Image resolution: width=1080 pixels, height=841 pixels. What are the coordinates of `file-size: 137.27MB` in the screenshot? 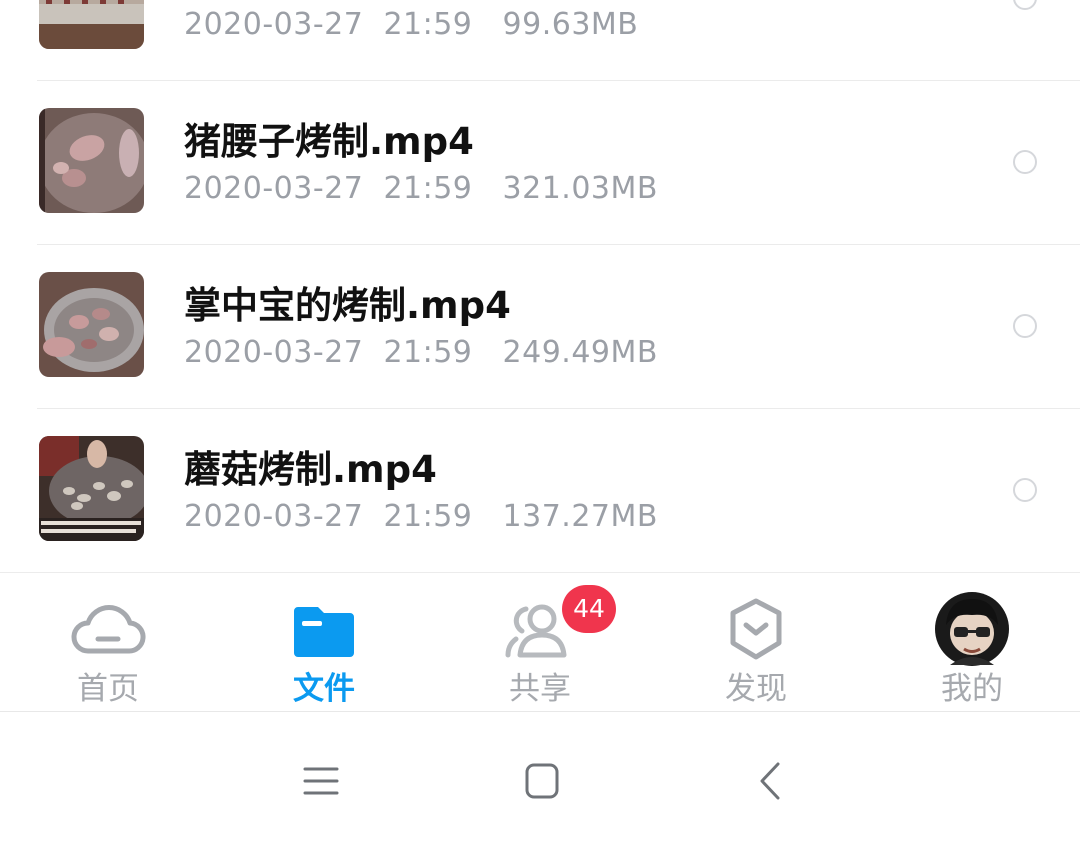 It's located at (580, 516).